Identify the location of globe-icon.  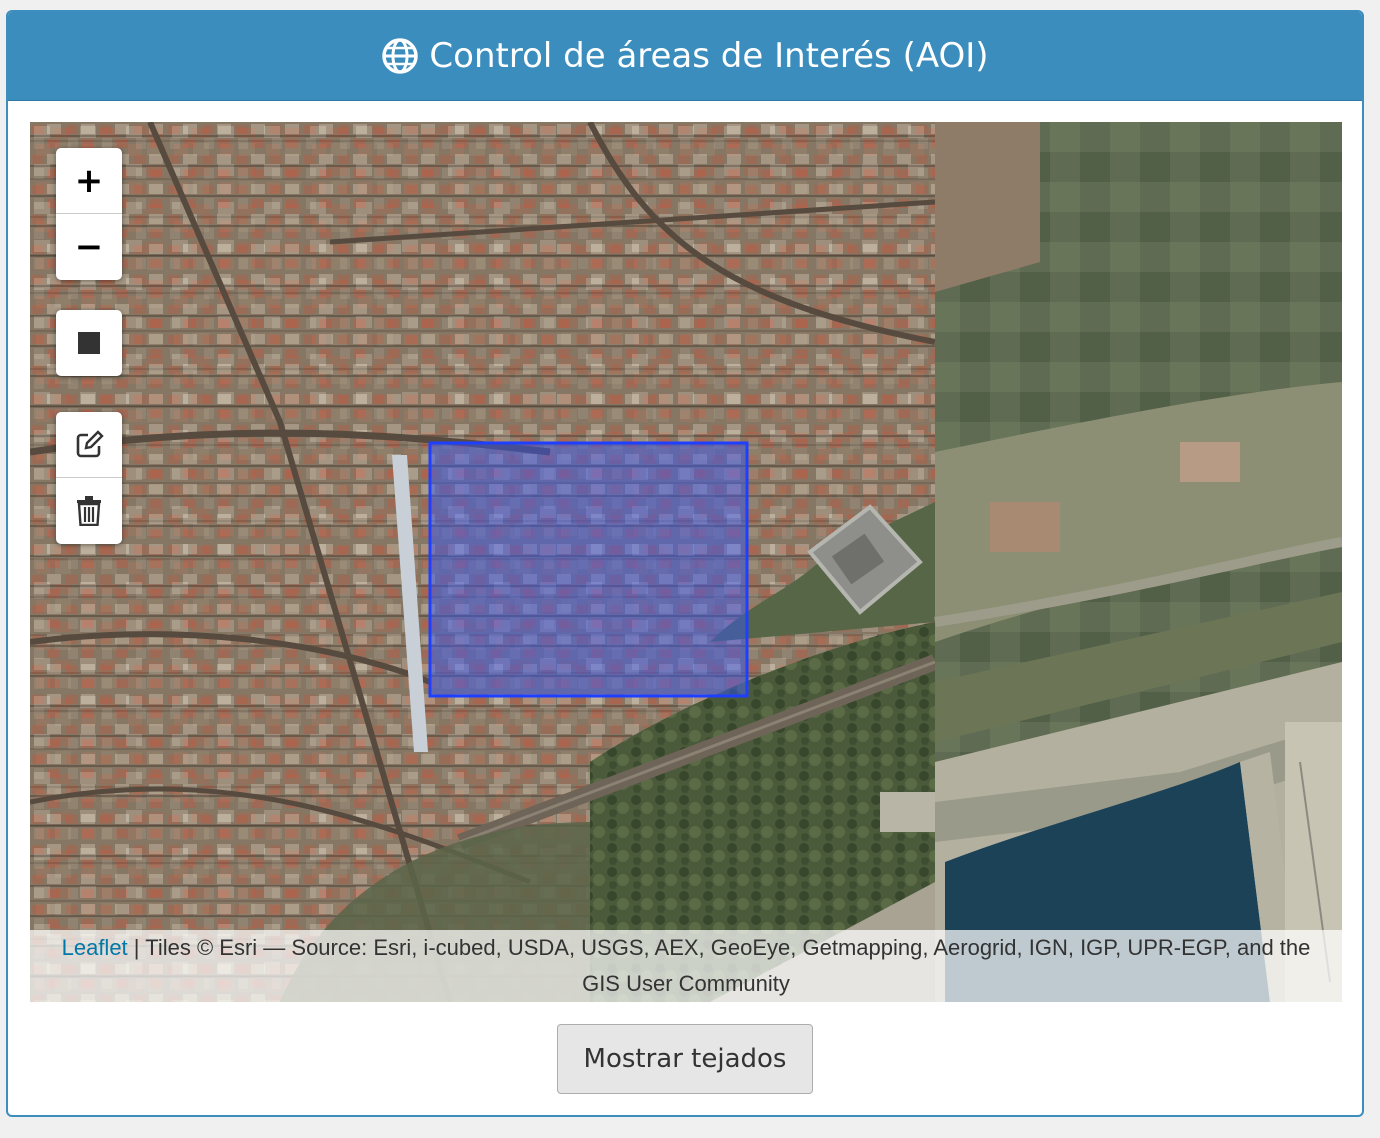
(400, 56).